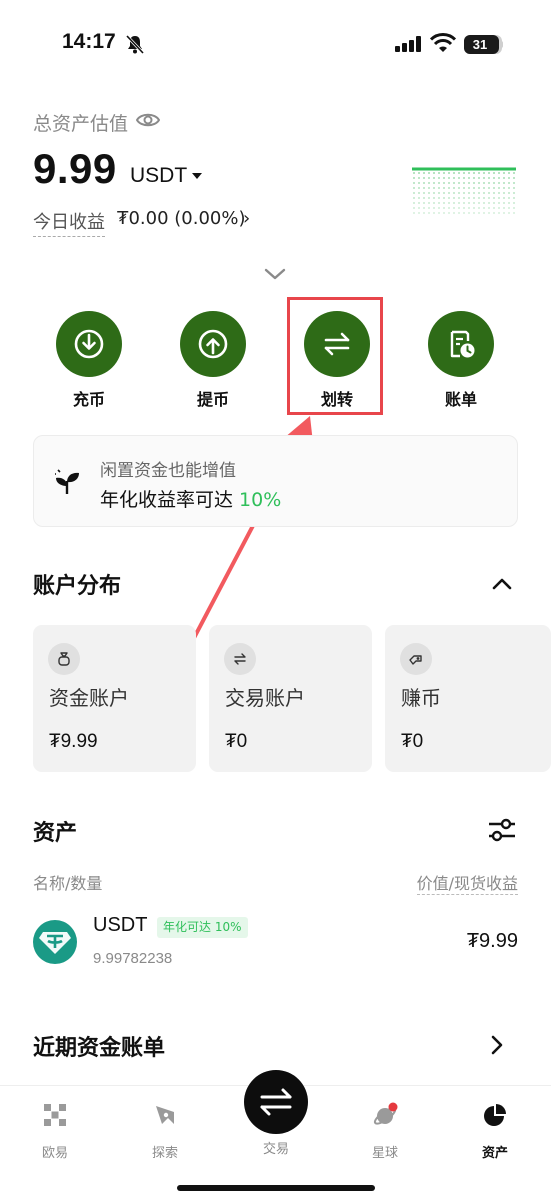  I want to click on nav-label: 欧易, so click(54, 1153).